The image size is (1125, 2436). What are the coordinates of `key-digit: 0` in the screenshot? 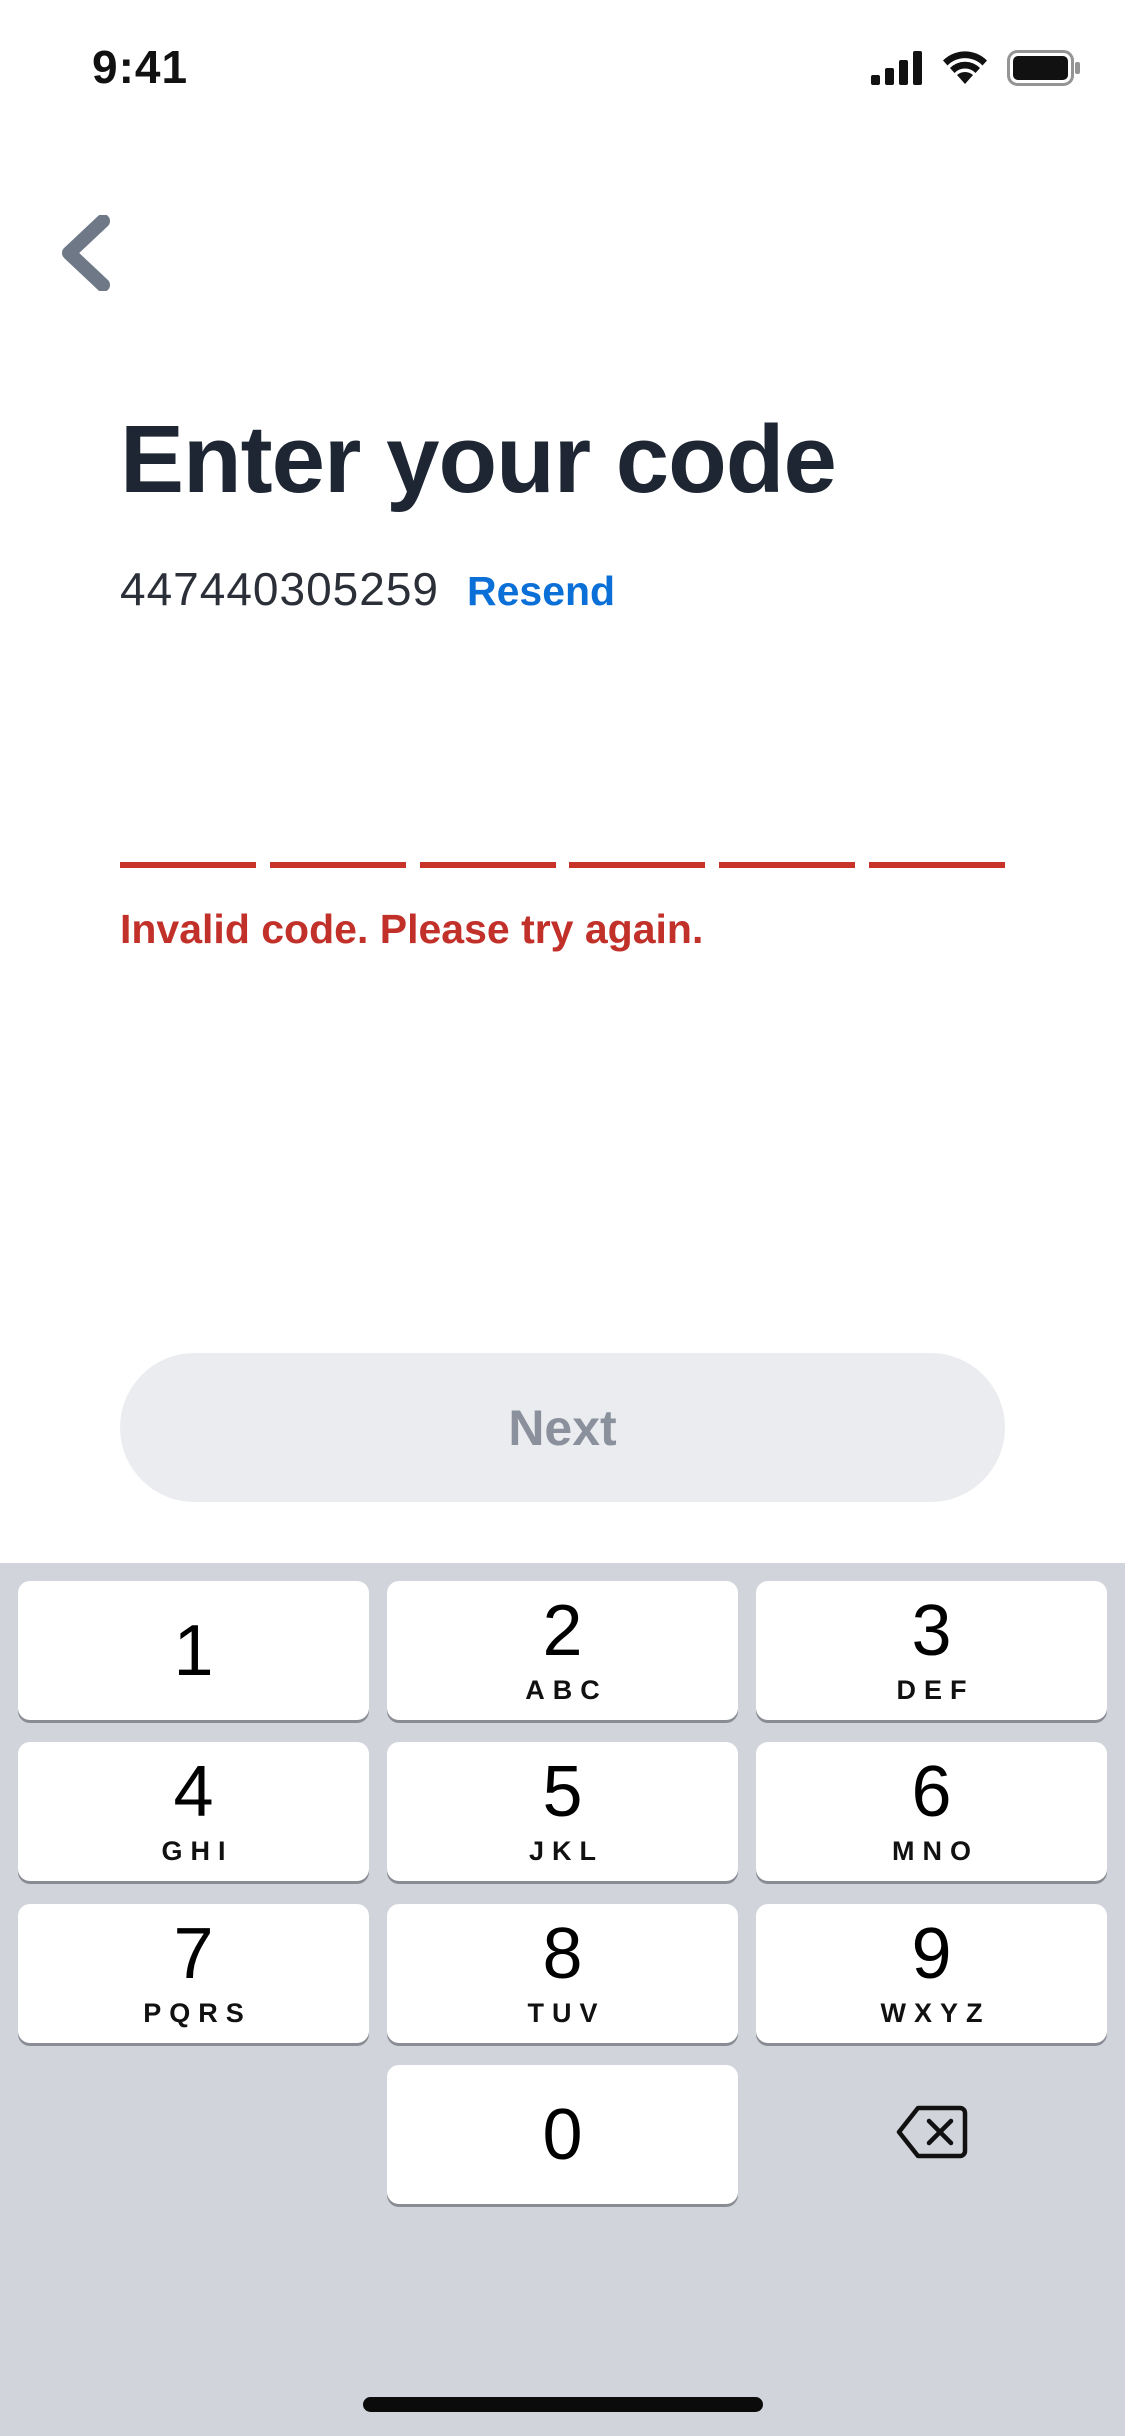 It's located at (562, 2134).